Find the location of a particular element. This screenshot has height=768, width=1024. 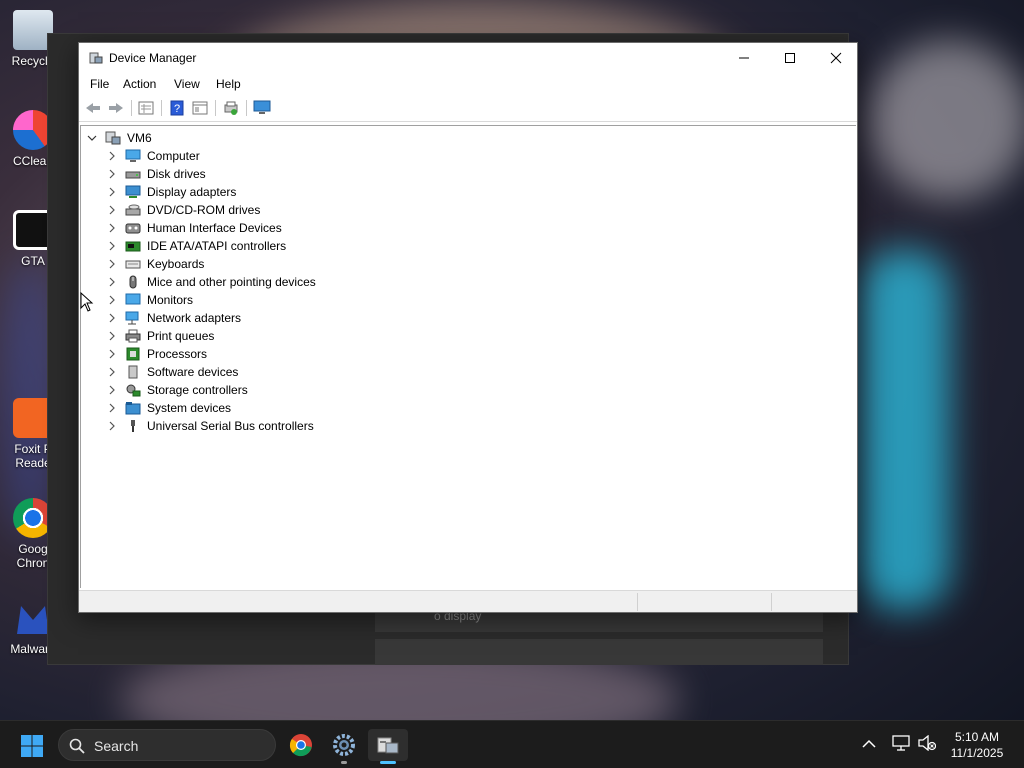

tree-item: Mice and other pointing devices is located at coordinates (210, 282).